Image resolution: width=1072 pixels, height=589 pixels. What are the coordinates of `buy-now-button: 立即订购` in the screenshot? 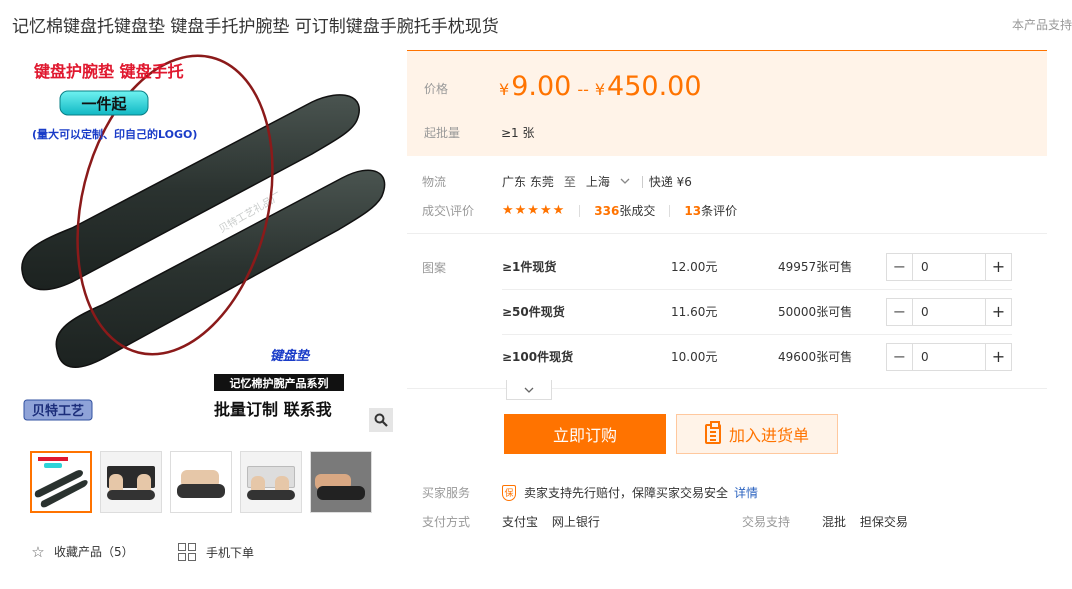 It's located at (585, 434).